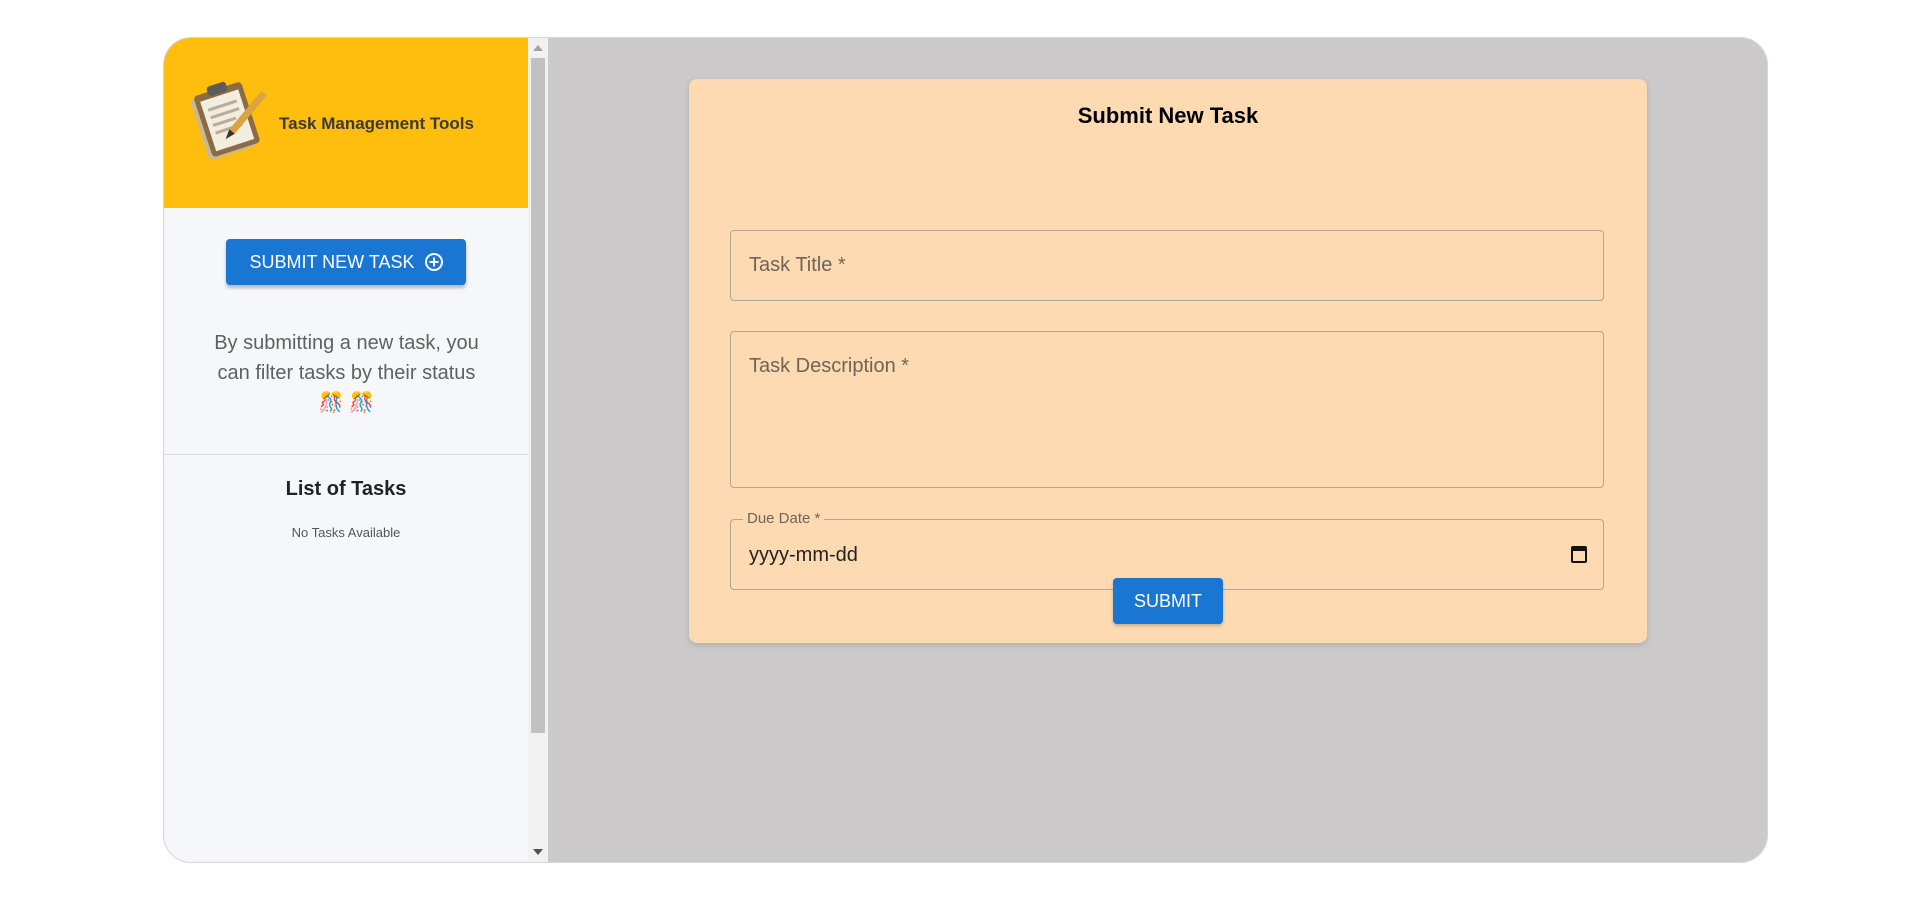 The image size is (1918, 906). What do you see at coordinates (1168, 115) in the screenshot?
I see `form-title: Submit New Task` at bounding box center [1168, 115].